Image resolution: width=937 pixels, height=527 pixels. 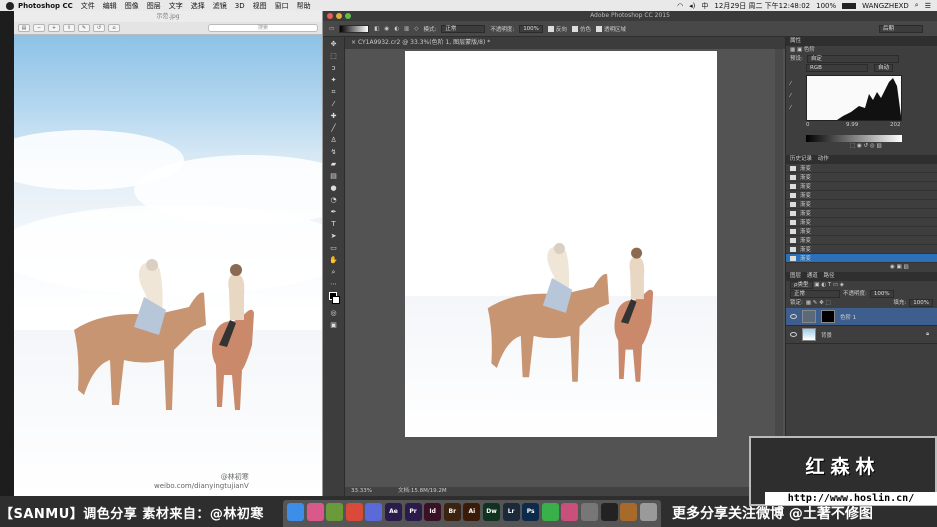 What do you see at coordinates (416, 29) in the screenshot?
I see `diamond-gradient-icon: ◇` at bounding box center [416, 29].